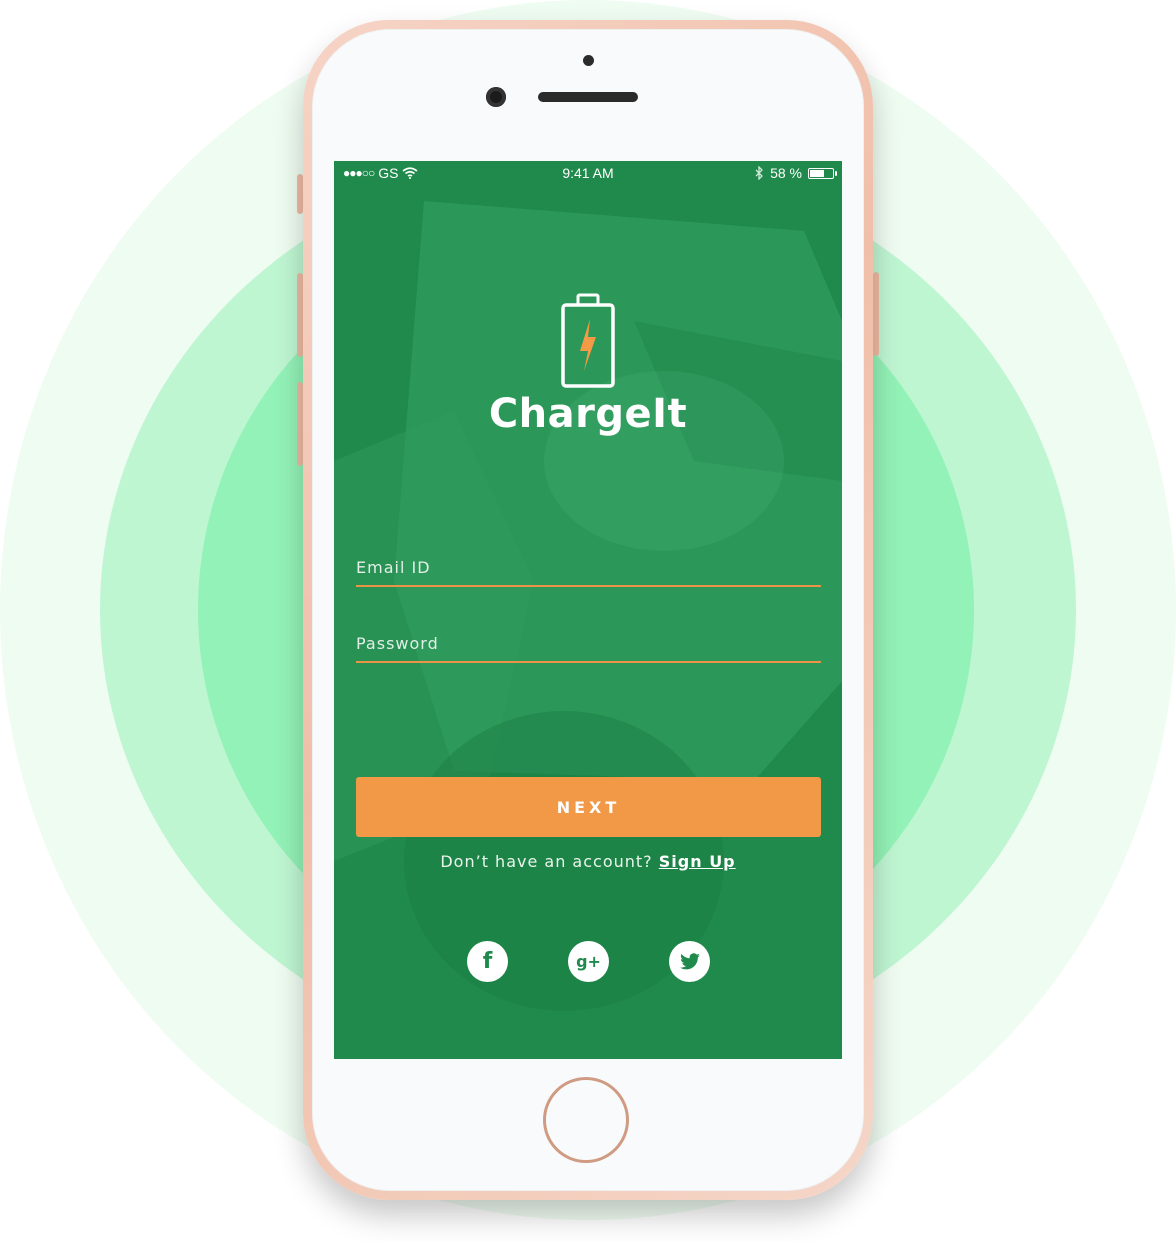  Describe the element at coordinates (588, 340) in the screenshot. I see `battery-bolt-icon` at that location.